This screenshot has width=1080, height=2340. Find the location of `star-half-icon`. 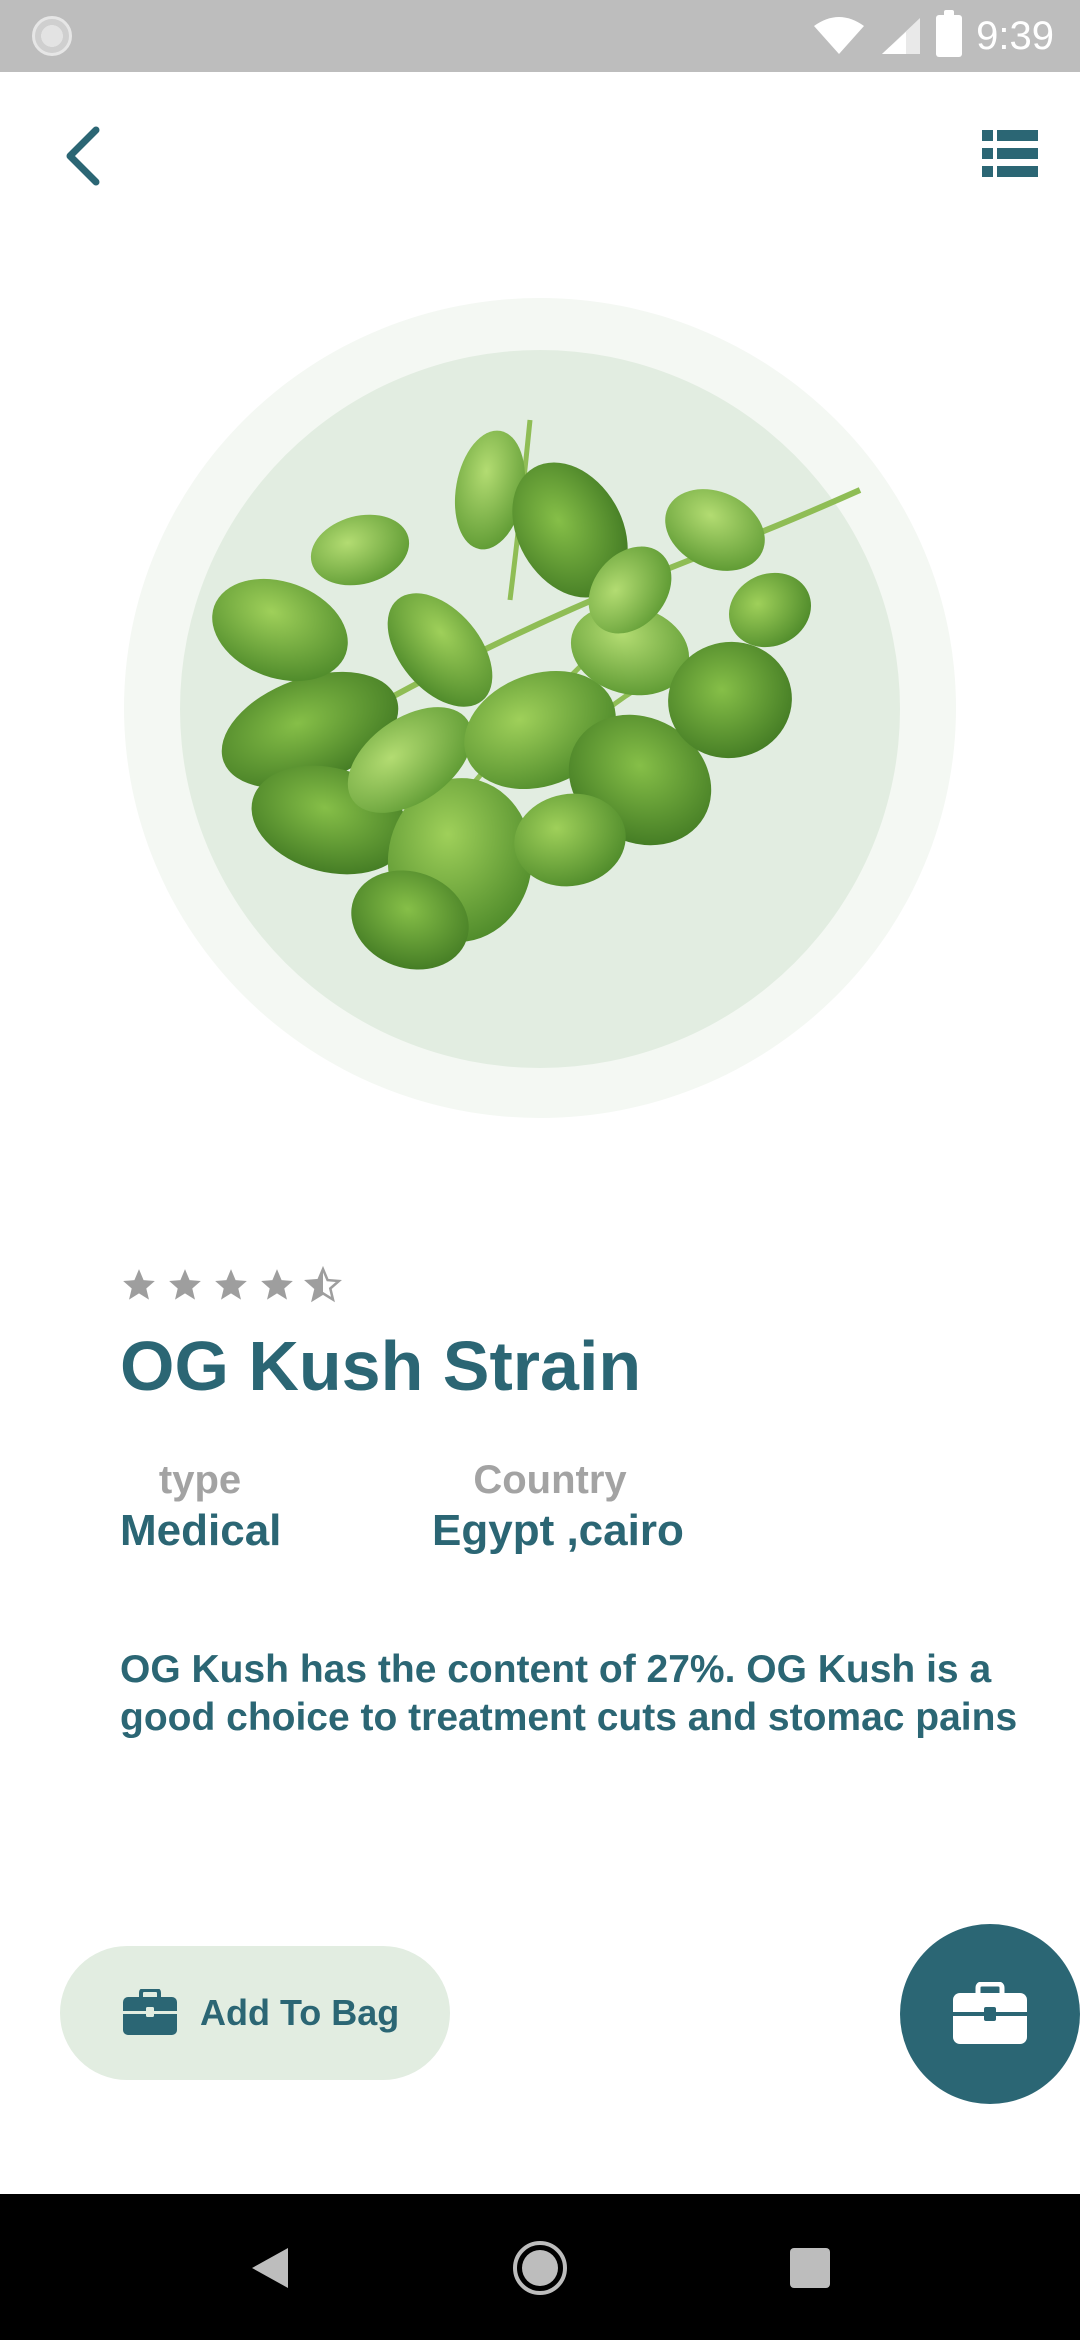

star-half-icon is located at coordinates (323, 1284).